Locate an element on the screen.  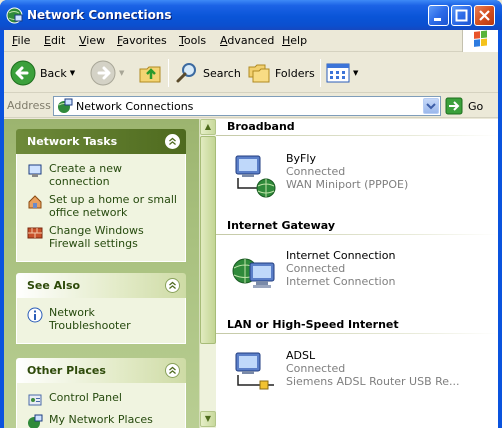
connection-name: ByFly is located at coordinates (301, 158).